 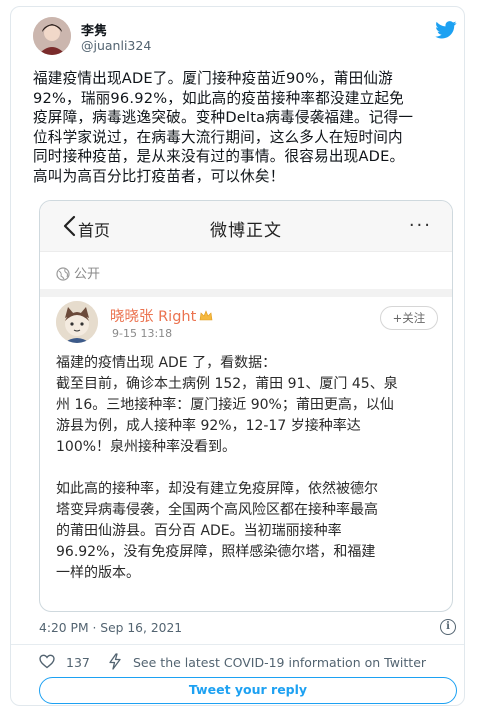 I want to click on author-handle: @juanli324, so click(x=116, y=45).